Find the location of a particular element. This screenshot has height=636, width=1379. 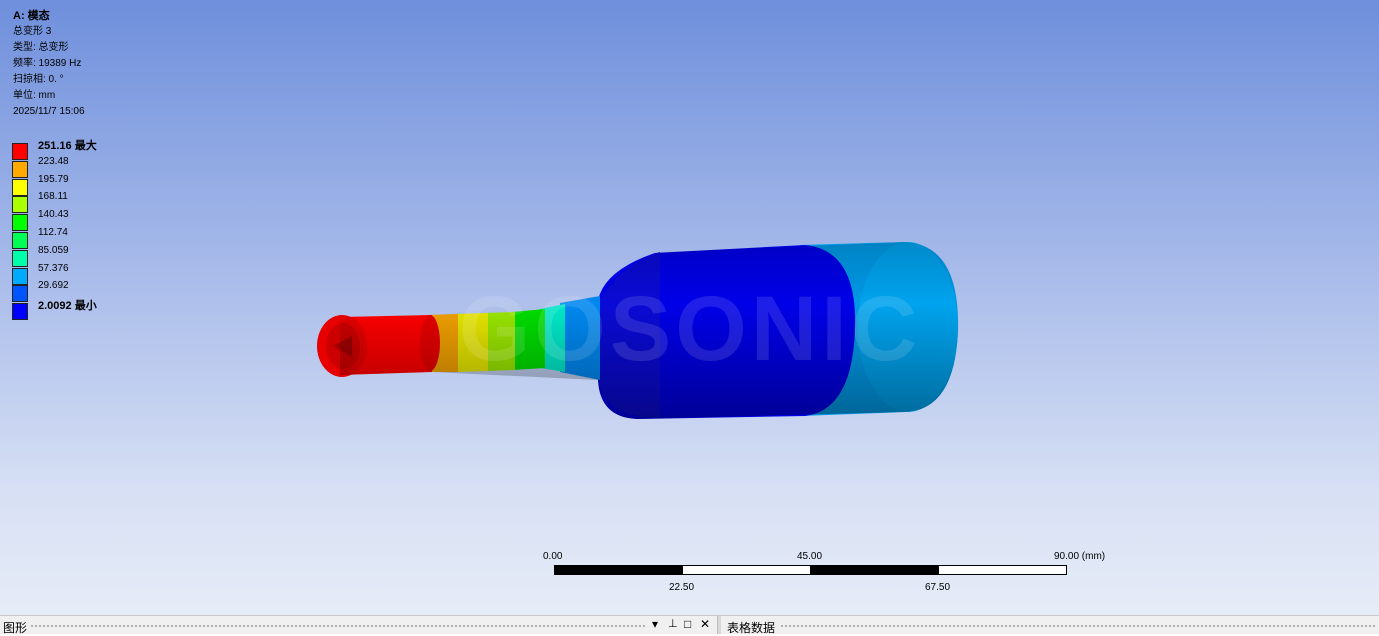

scale-label-90: 90.00 (mm) is located at coordinates (1080, 556).